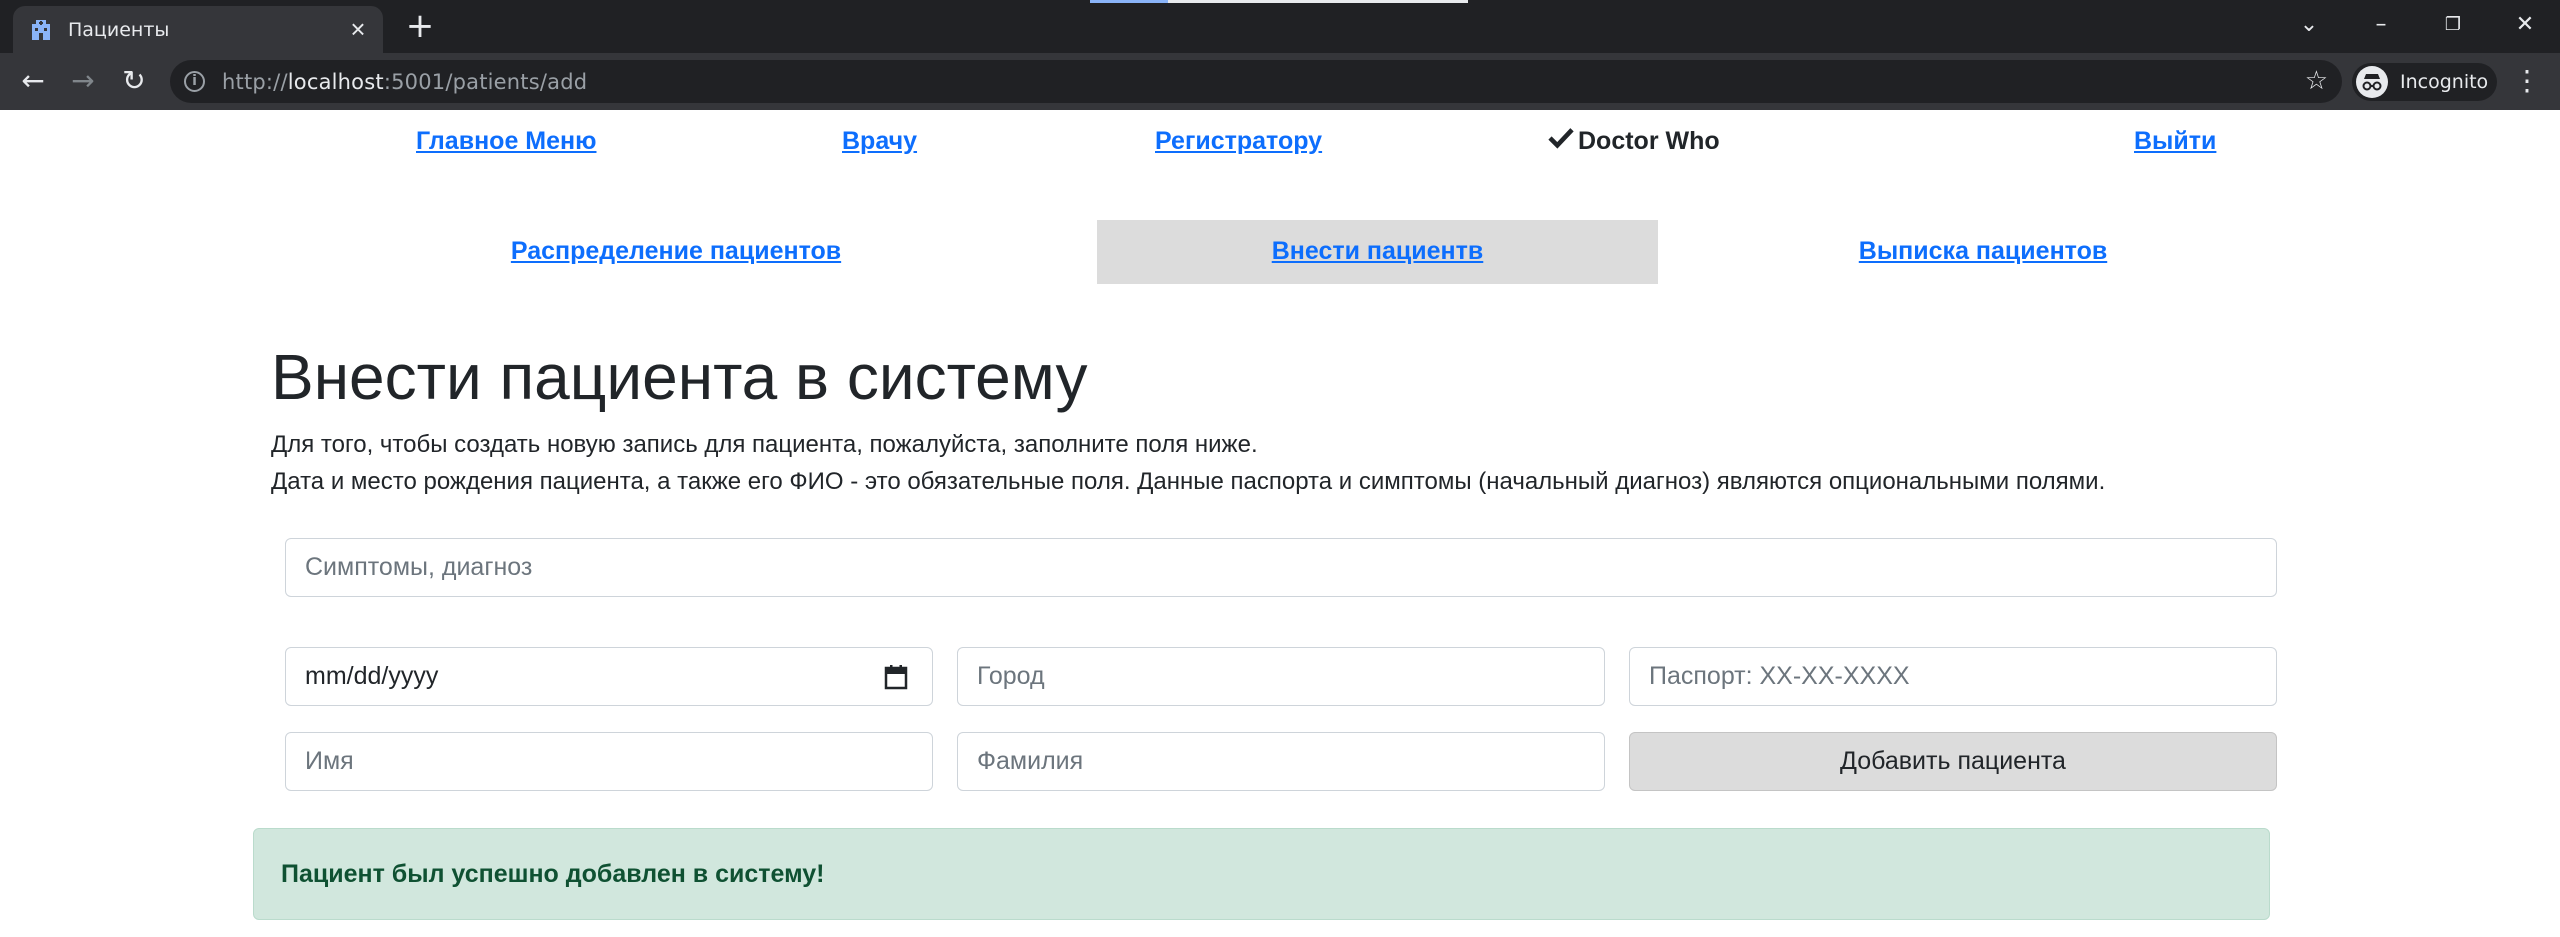 This screenshot has height=937, width=2560. Describe the element at coordinates (1953, 761) in the screenshot. I see `add-patient-button: Добавить пациента` at that location.